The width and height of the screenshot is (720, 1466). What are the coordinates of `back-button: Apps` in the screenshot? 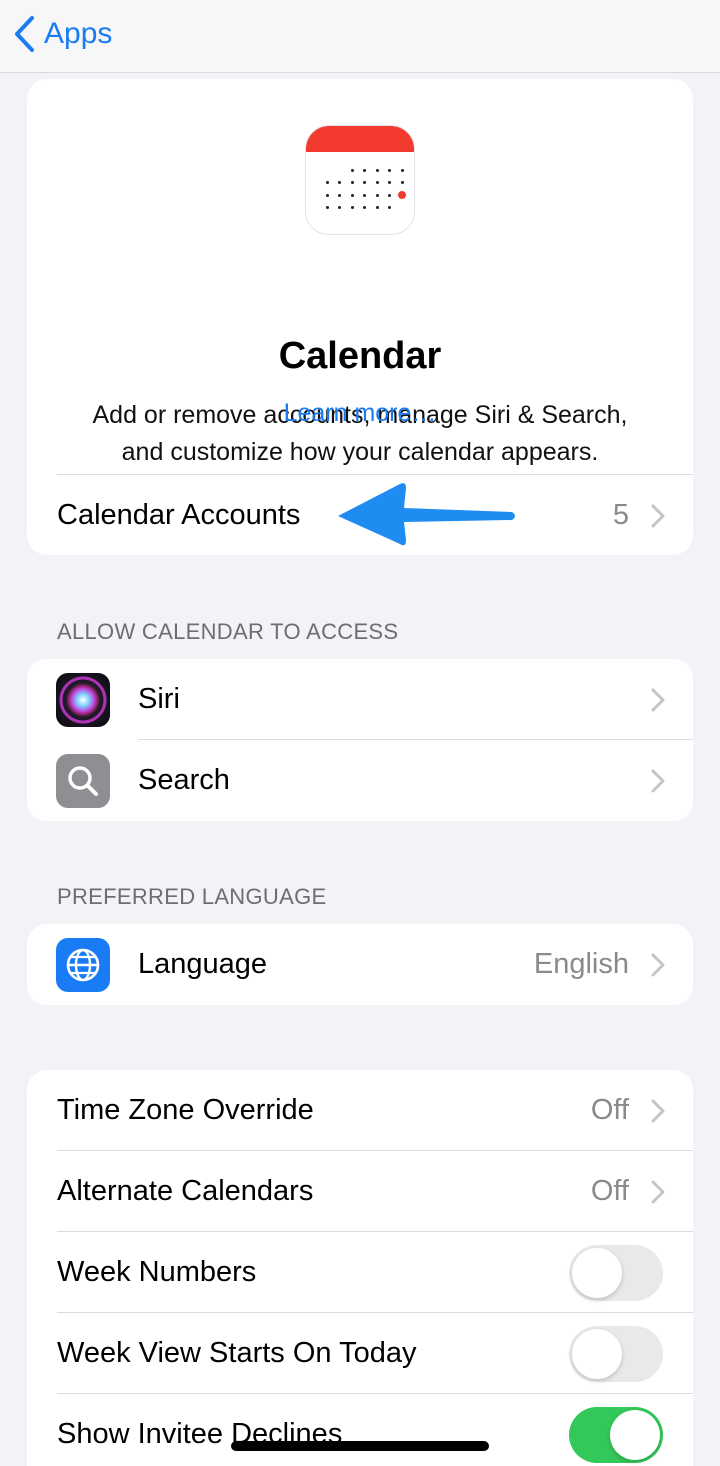 It's located at (62, 34).